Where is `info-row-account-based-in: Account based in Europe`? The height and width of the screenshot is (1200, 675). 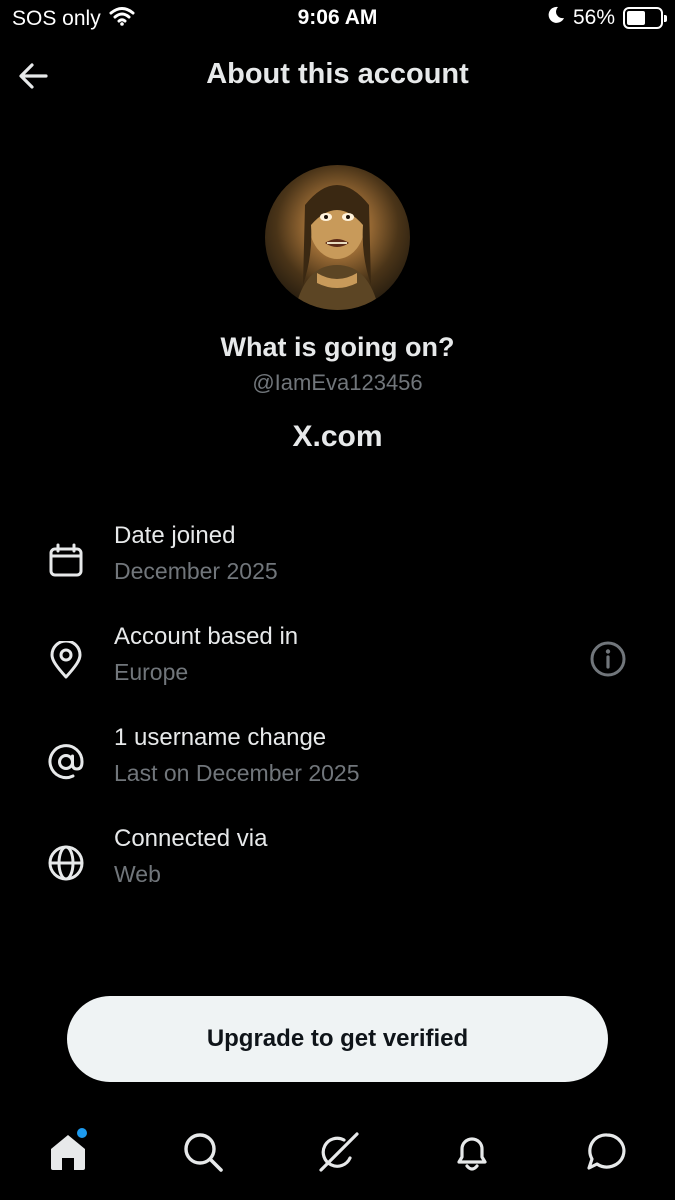
info-row-account-based-in: Account based in Europe is located at coordinates (337, 663).